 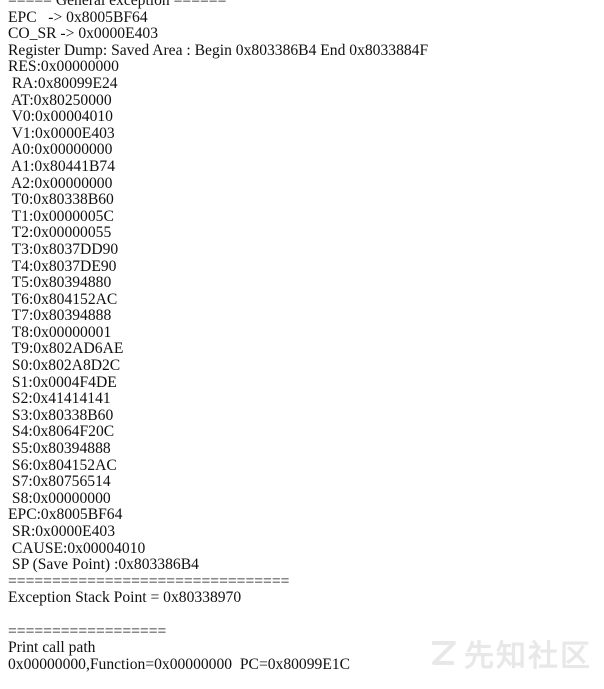 What do you see at coordinates (64, 366) in the screenshot?
I see `console-line: S0:0x802A8D2C` at bounding box center [64, 366].